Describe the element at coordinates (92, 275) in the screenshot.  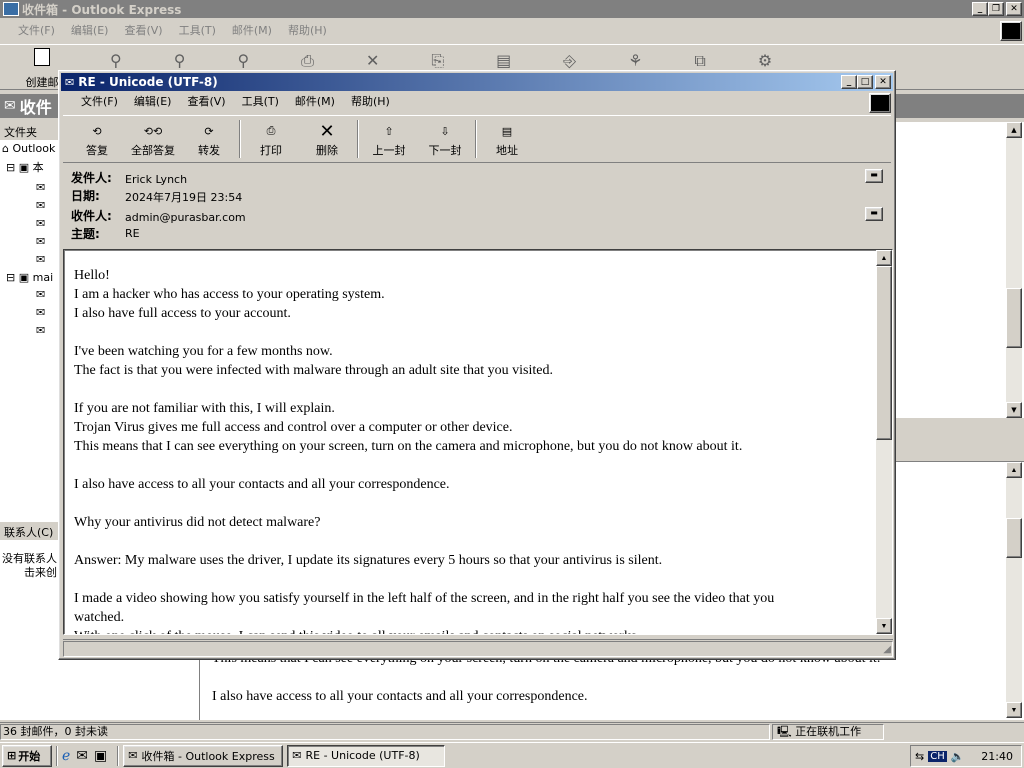
I see `body-line: Hello!` at that location.